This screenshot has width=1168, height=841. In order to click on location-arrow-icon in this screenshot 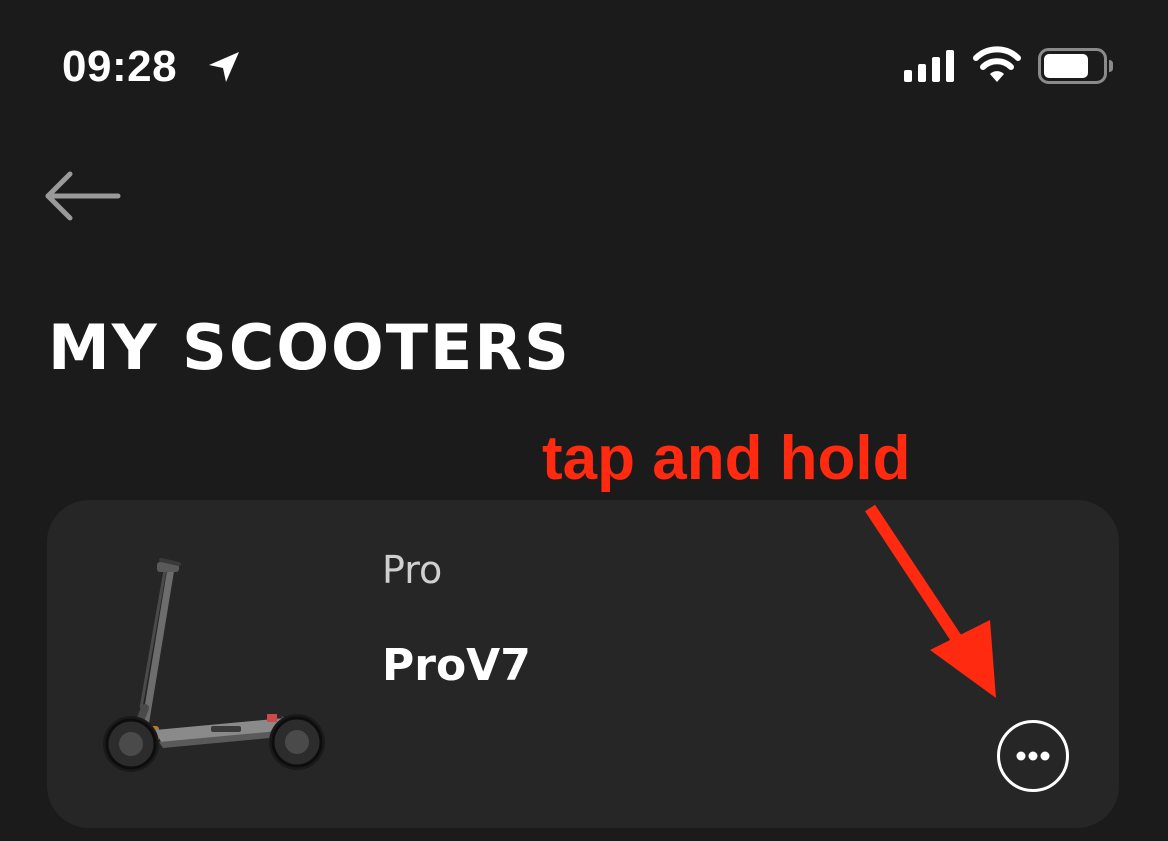, I will do `click(224, 67)`.